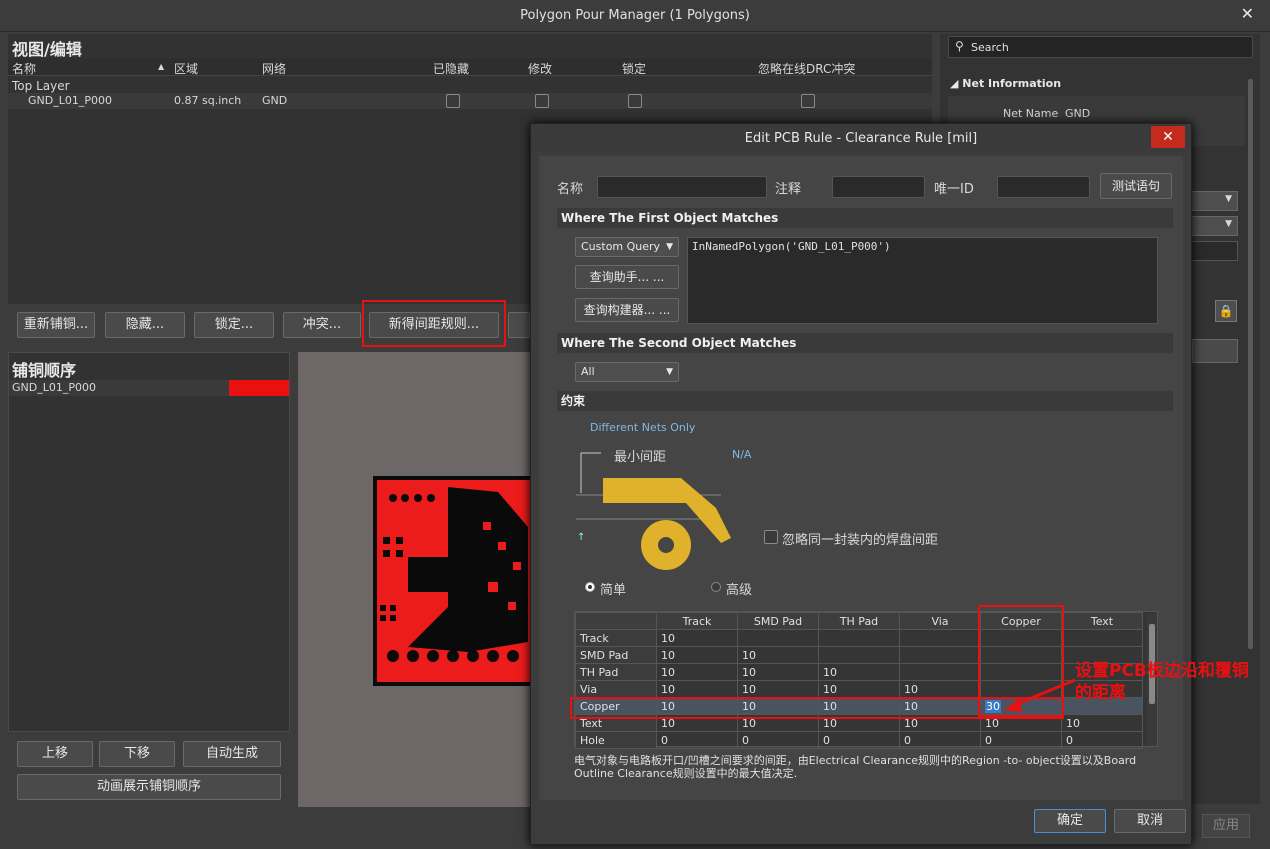 This screenshot has height=849, width=1270. What do you see at coordinates (1214, 226) in the screenshot?
I see `dropdown-2: ▼` at bounding box center [1214, 226].